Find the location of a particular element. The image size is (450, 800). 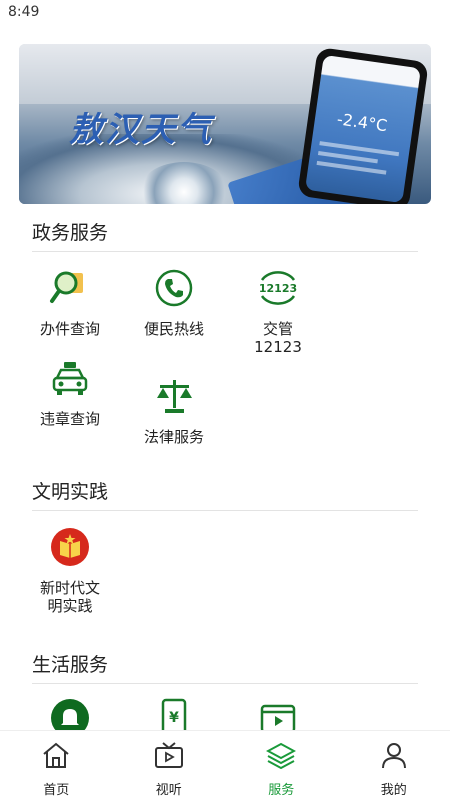

status-time: 8:49 is located at coordinates (24, 12).